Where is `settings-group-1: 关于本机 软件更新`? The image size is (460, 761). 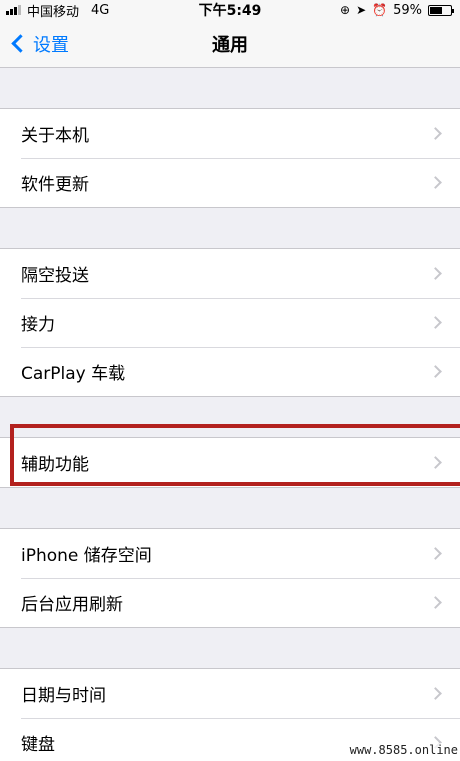
settings-group-1: 关于本机 软件更新 is located at coordinates (230, 158).